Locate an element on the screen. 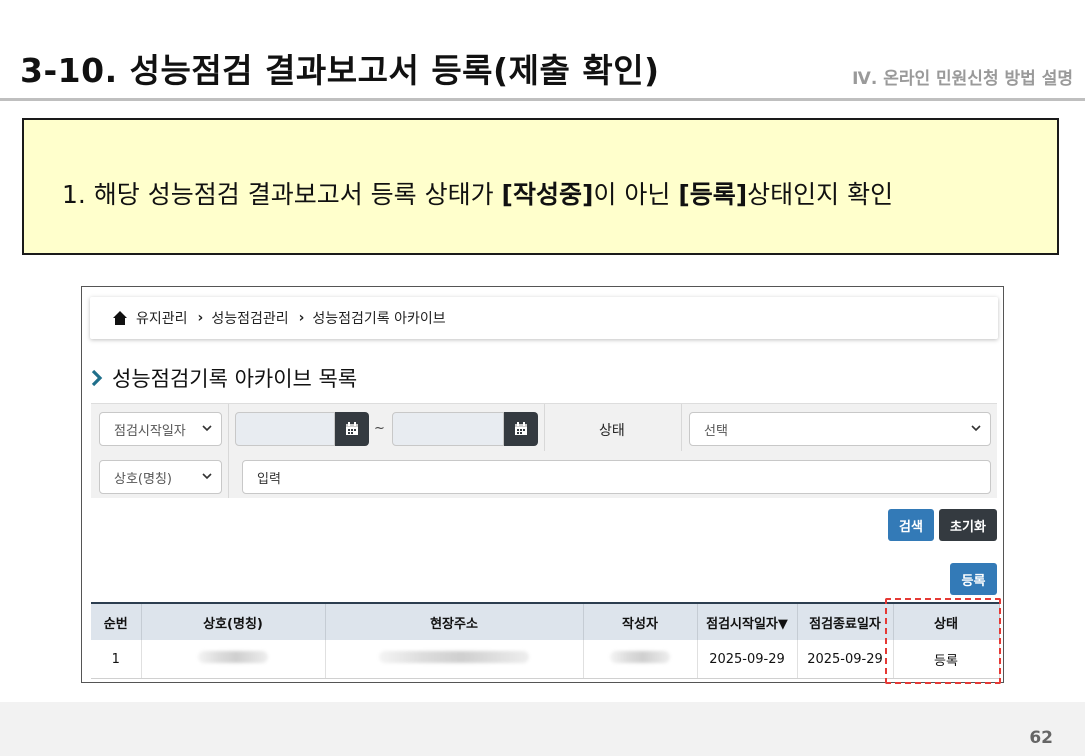 The height and width of the screenshot is (756, 1085). table-row: 1 2025-09-29 2025-09-29 등록 is located at coordinates (545, 659).